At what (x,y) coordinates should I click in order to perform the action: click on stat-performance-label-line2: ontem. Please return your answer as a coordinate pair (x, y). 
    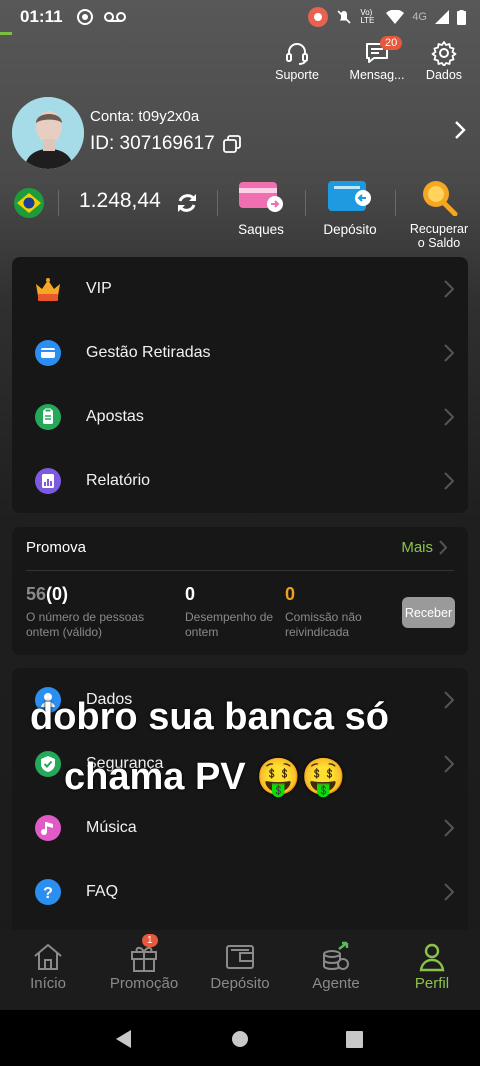
    Looking at the image, I should click on (202, 632).